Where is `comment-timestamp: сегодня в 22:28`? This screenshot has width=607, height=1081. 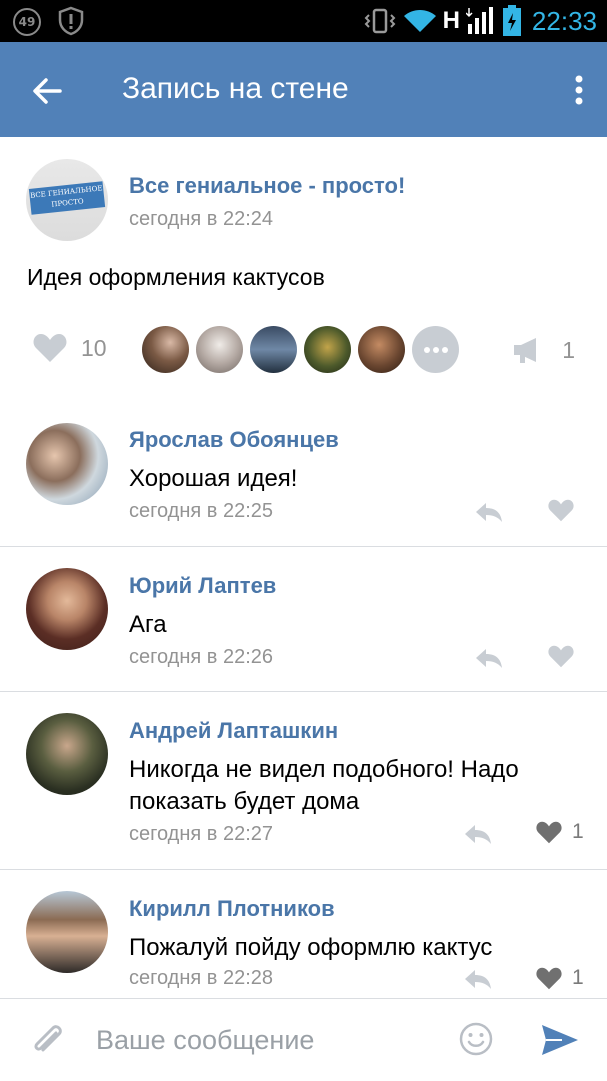
comment-timestamp: сегодня в 22:28 is located at coordinates (201, 978).